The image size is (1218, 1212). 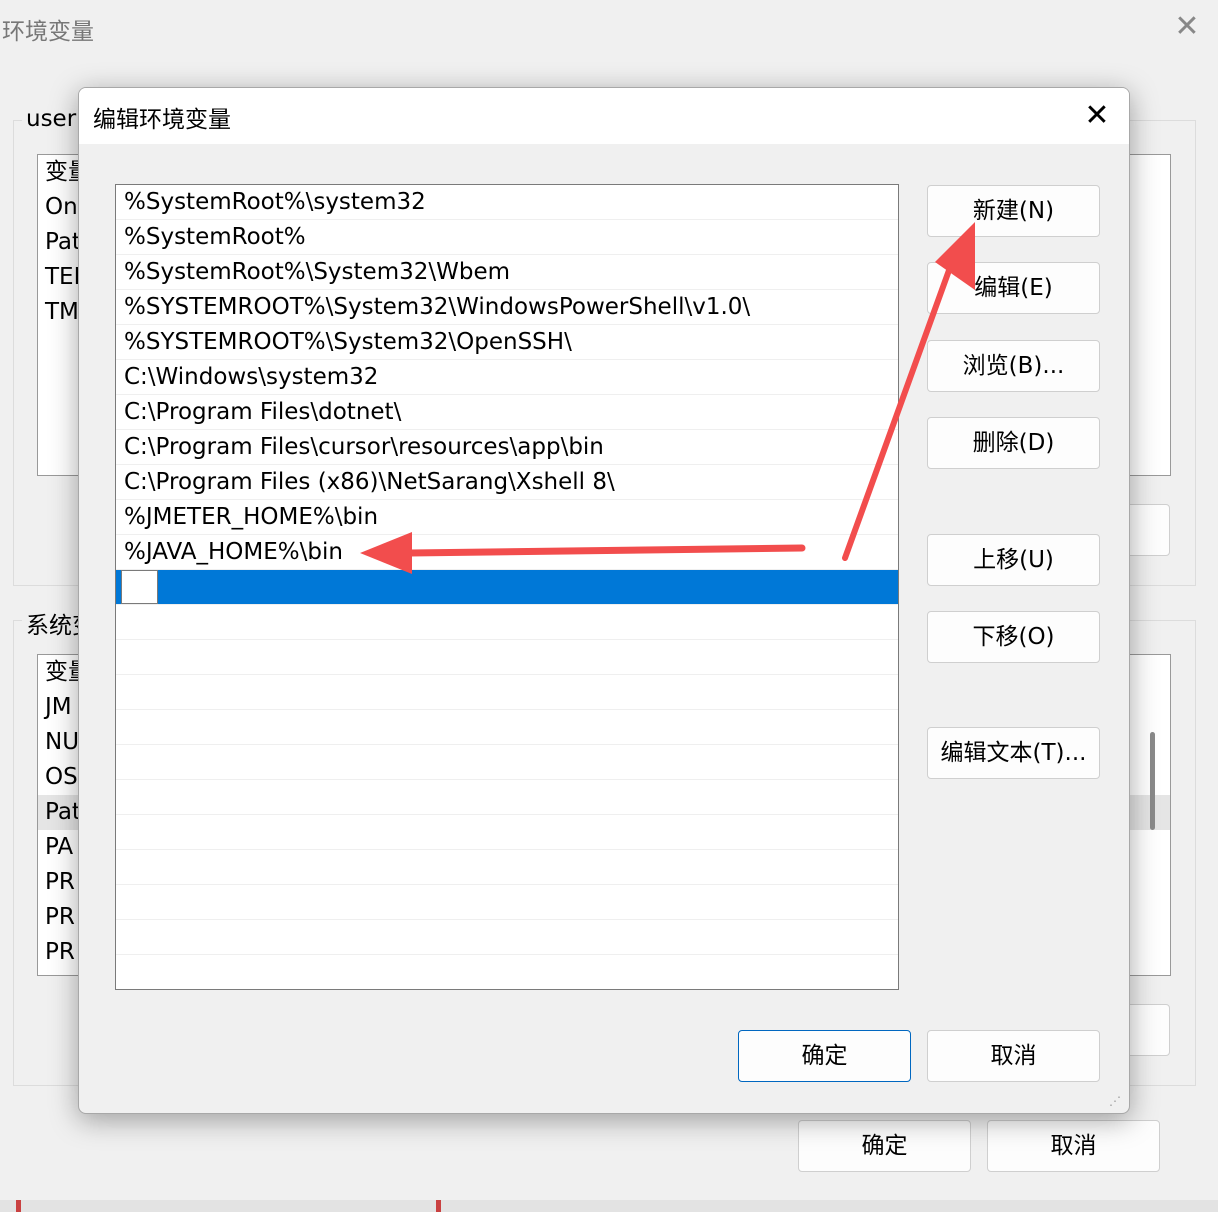 What do you see at coordinates (1013, 637) in the screenshot?
I see `move-down-button: 下移(O)` at bounding box center [1013, 637].